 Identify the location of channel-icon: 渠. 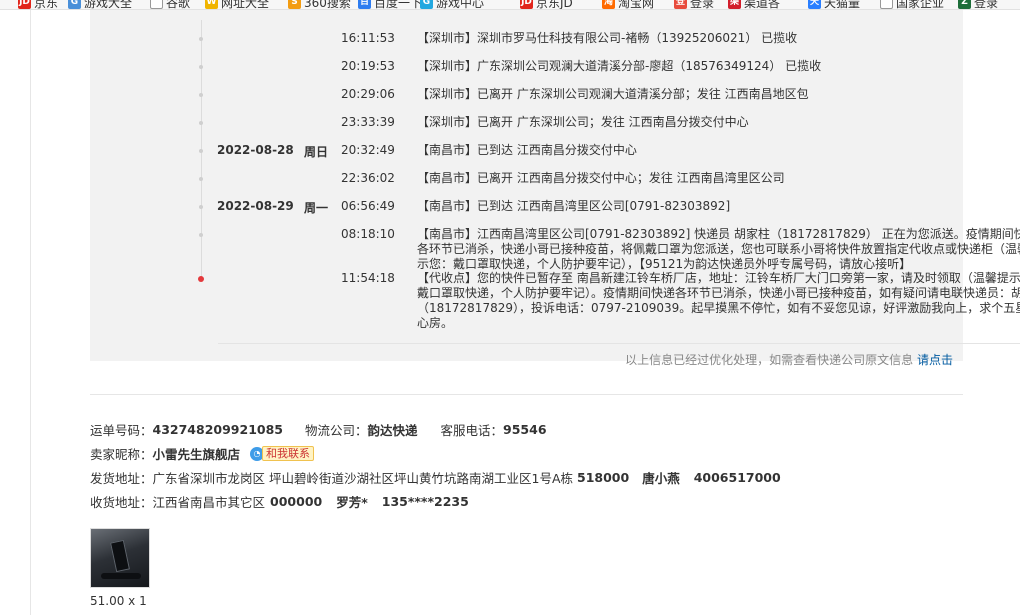
(734, 4).